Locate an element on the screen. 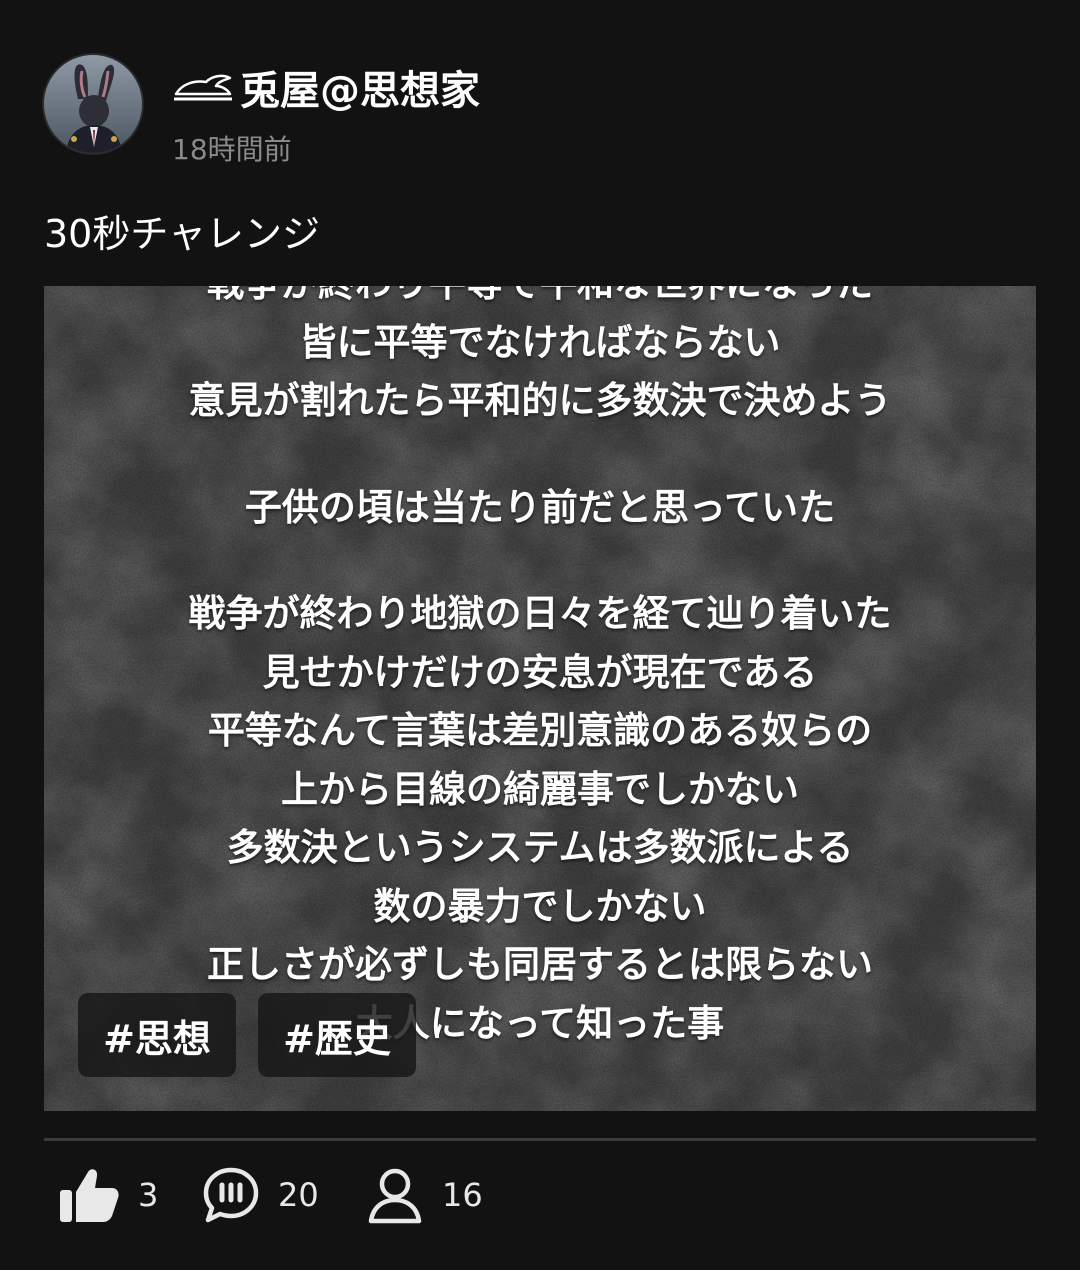  overlay-text-line: 数の暴力でしかない is located at coordinates (540, 906).